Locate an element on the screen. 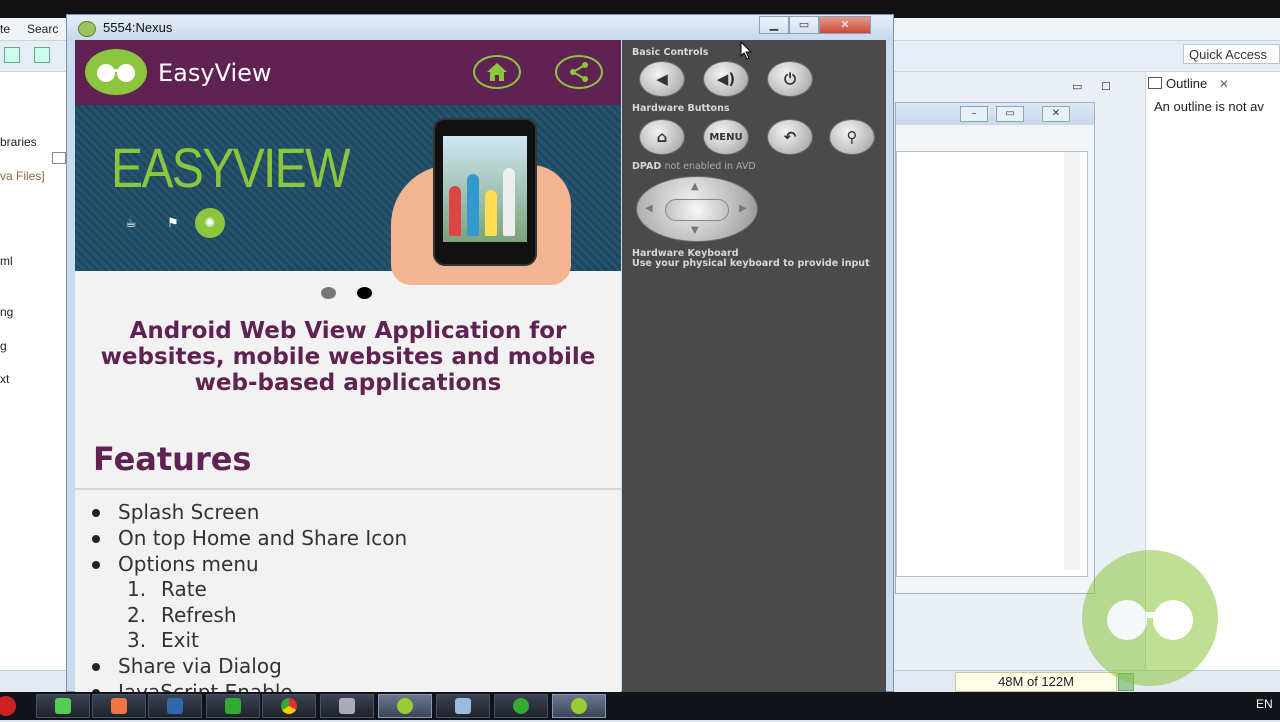 The image size is (1280, 722). mouse-cursor-icon is located at coordinates (746, 50).